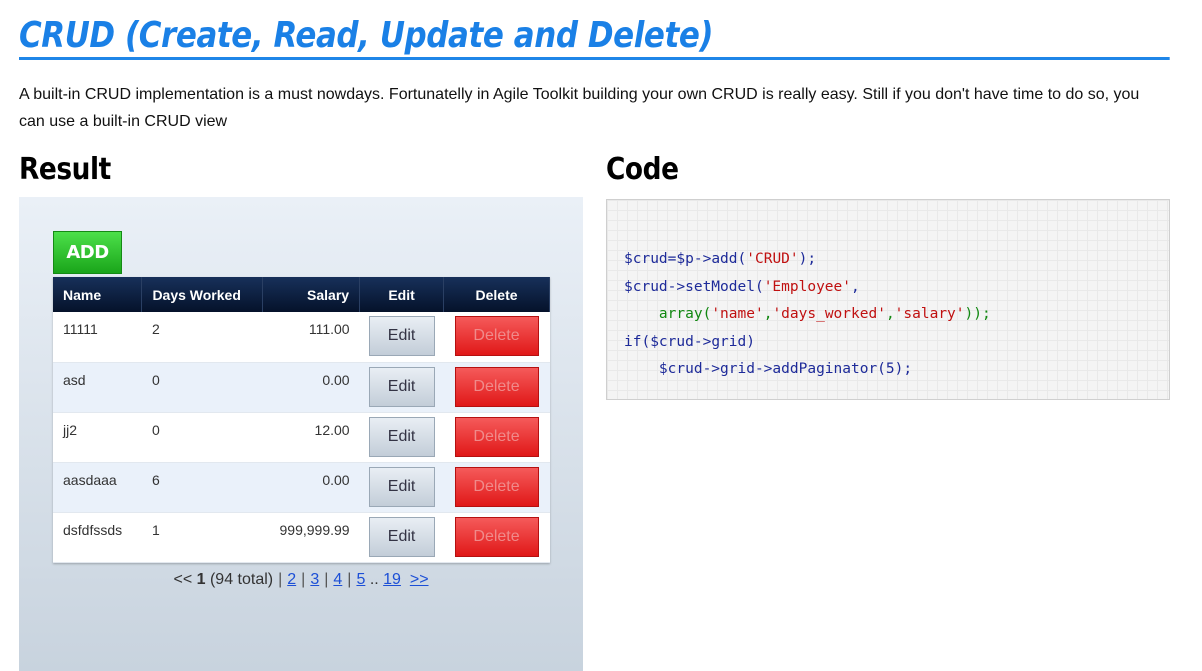 The image size is (1202, 671). I want to click on table-row: dsfdfssds 1 999,999.99 Edit Delete, so click(301, 537).